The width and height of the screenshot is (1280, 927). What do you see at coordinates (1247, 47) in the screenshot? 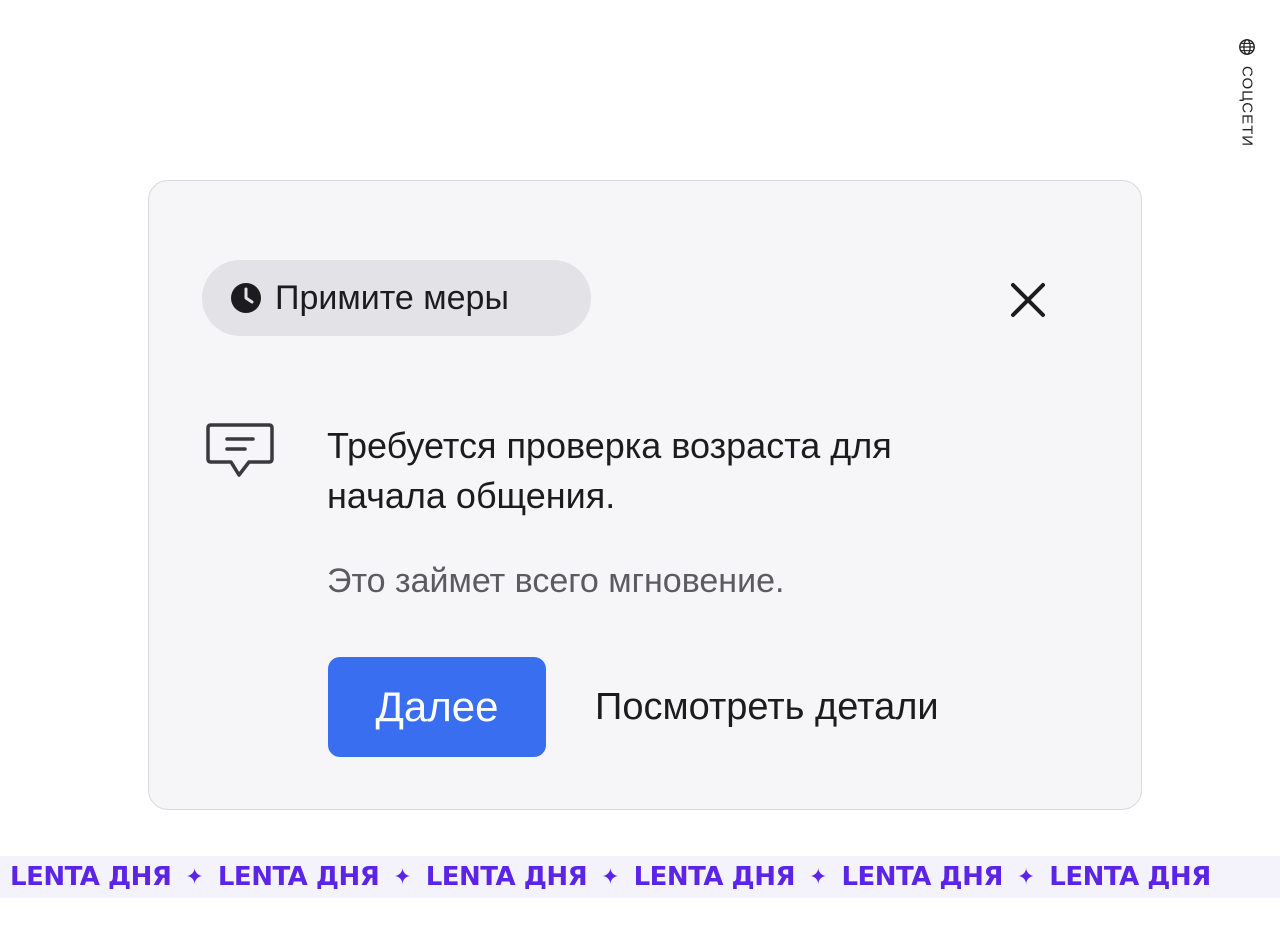
I see `globe-icon` at bounding box center [1247, 47].